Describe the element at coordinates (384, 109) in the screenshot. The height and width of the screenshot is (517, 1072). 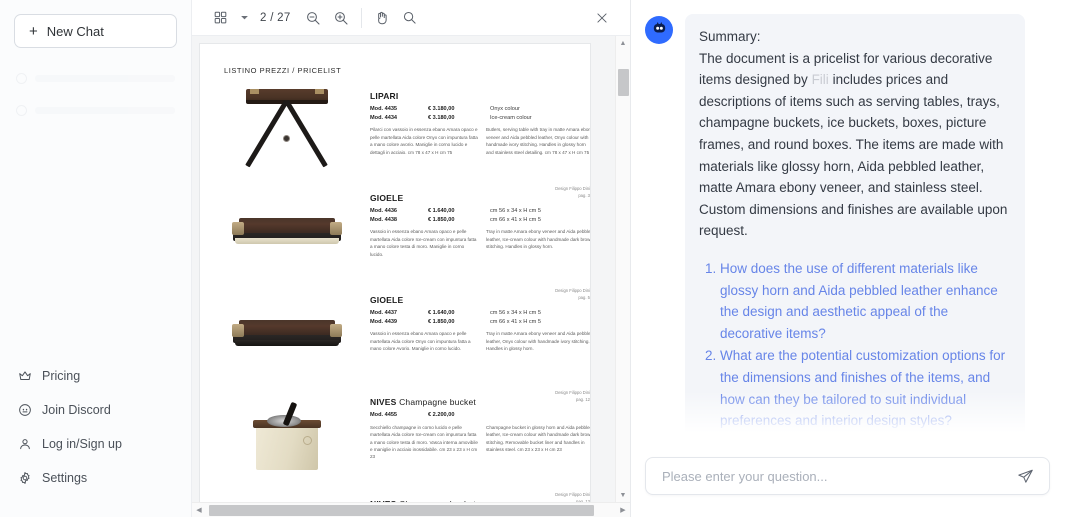
I see `model-code: Mod. 4435` at that location.